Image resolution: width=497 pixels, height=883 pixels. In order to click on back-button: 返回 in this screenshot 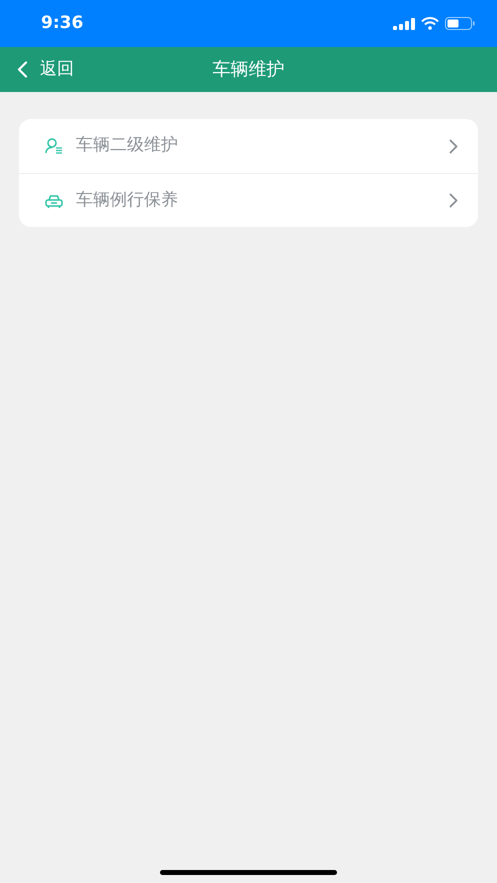, I will do `click(37, 69)`.